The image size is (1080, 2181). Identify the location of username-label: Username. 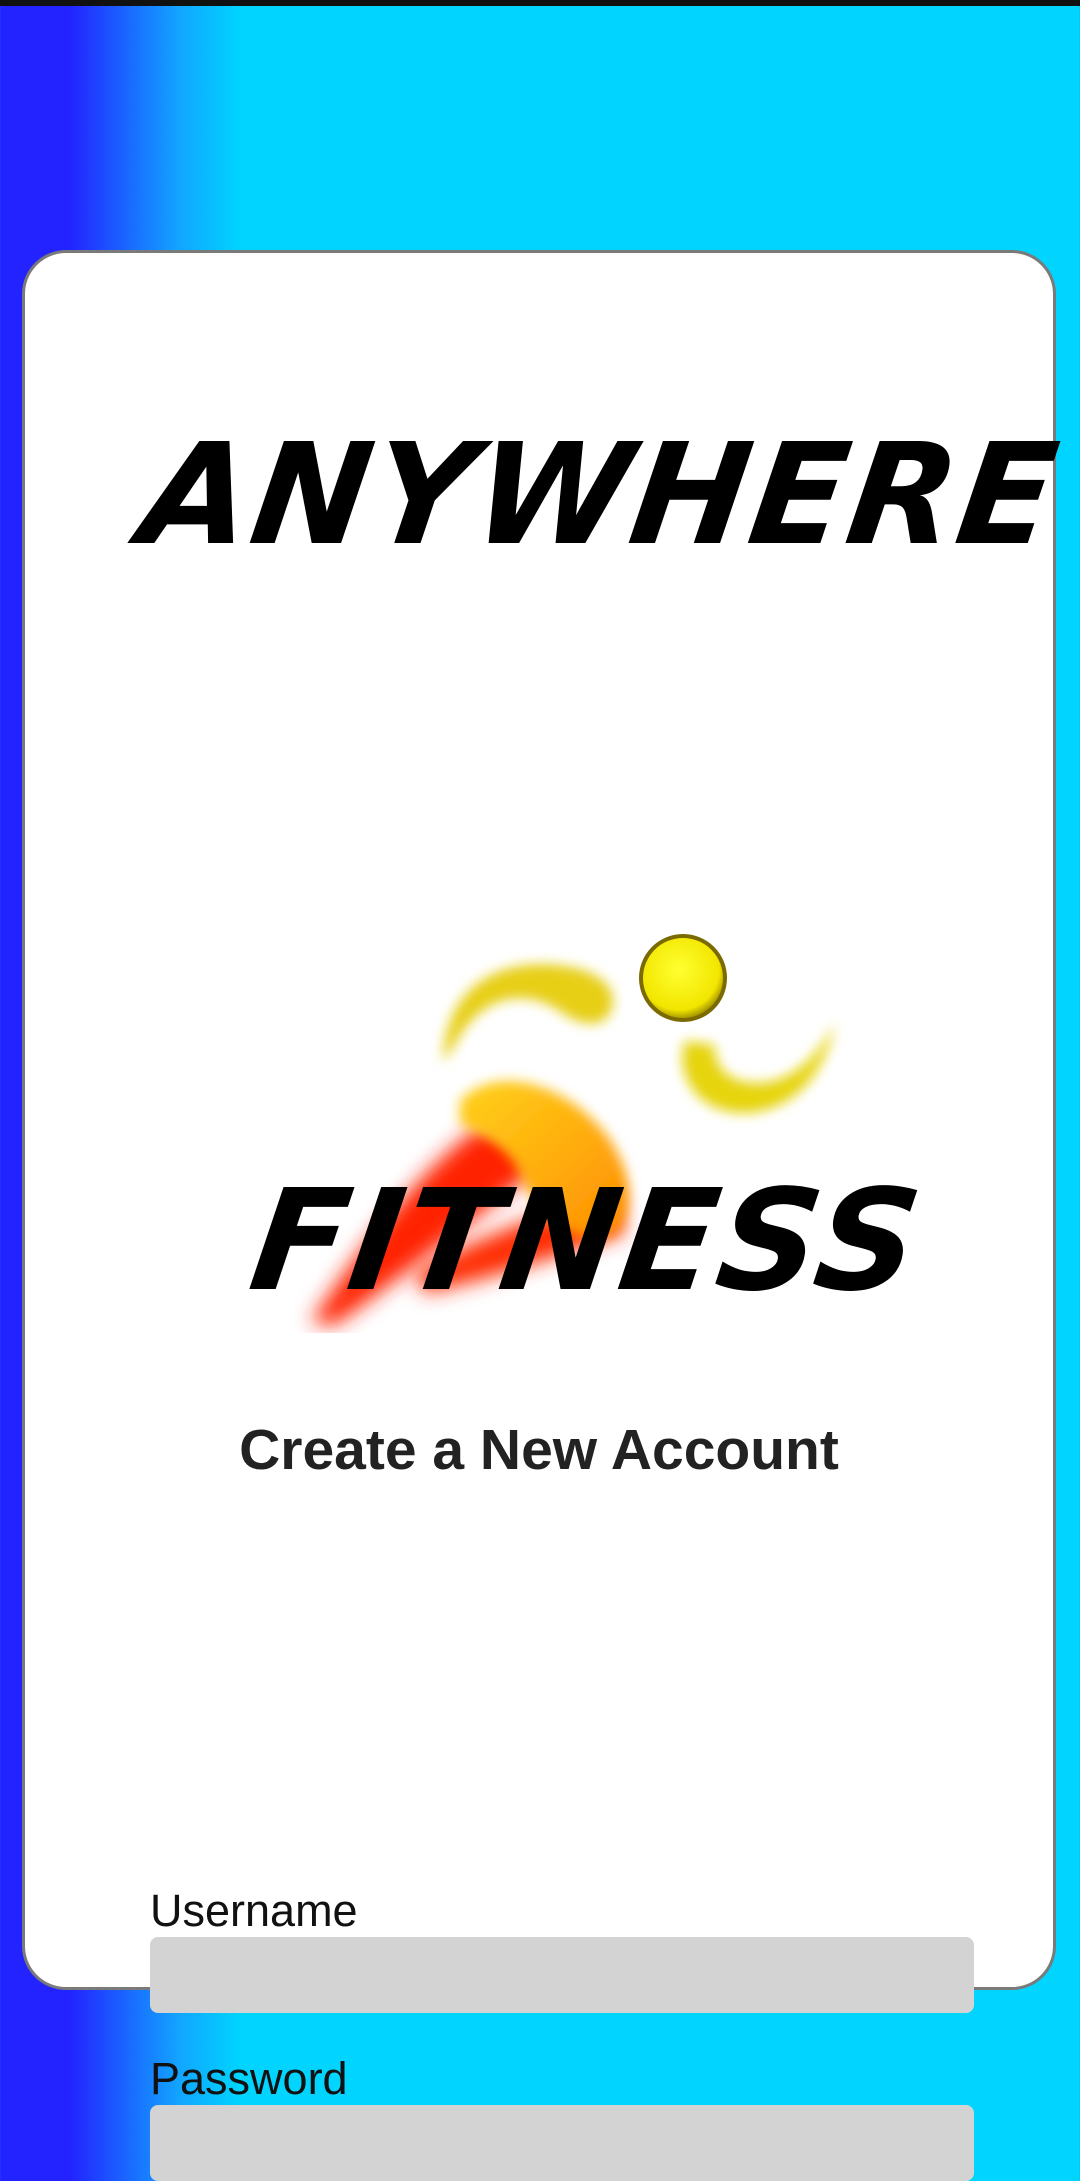
(254, 1910).